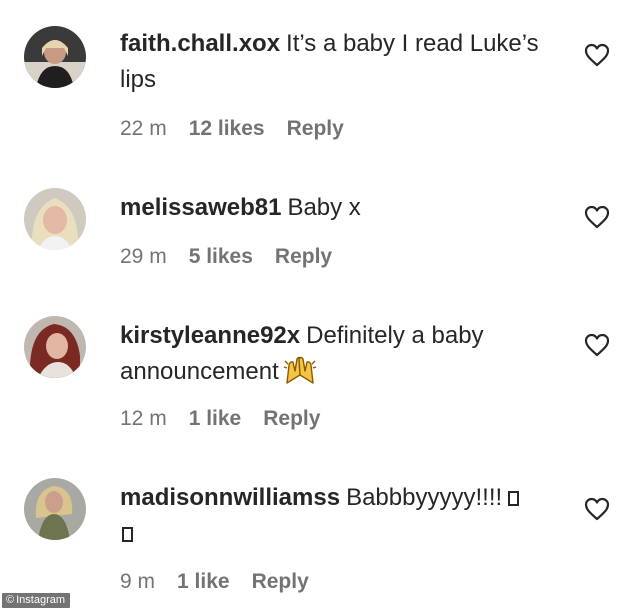 The width and height of the screenshot is (634, 610). What do you see at coordinates (324, 207) in the screenshot?
I see `comment-body: Baby x` at bounding box center [324, 207].